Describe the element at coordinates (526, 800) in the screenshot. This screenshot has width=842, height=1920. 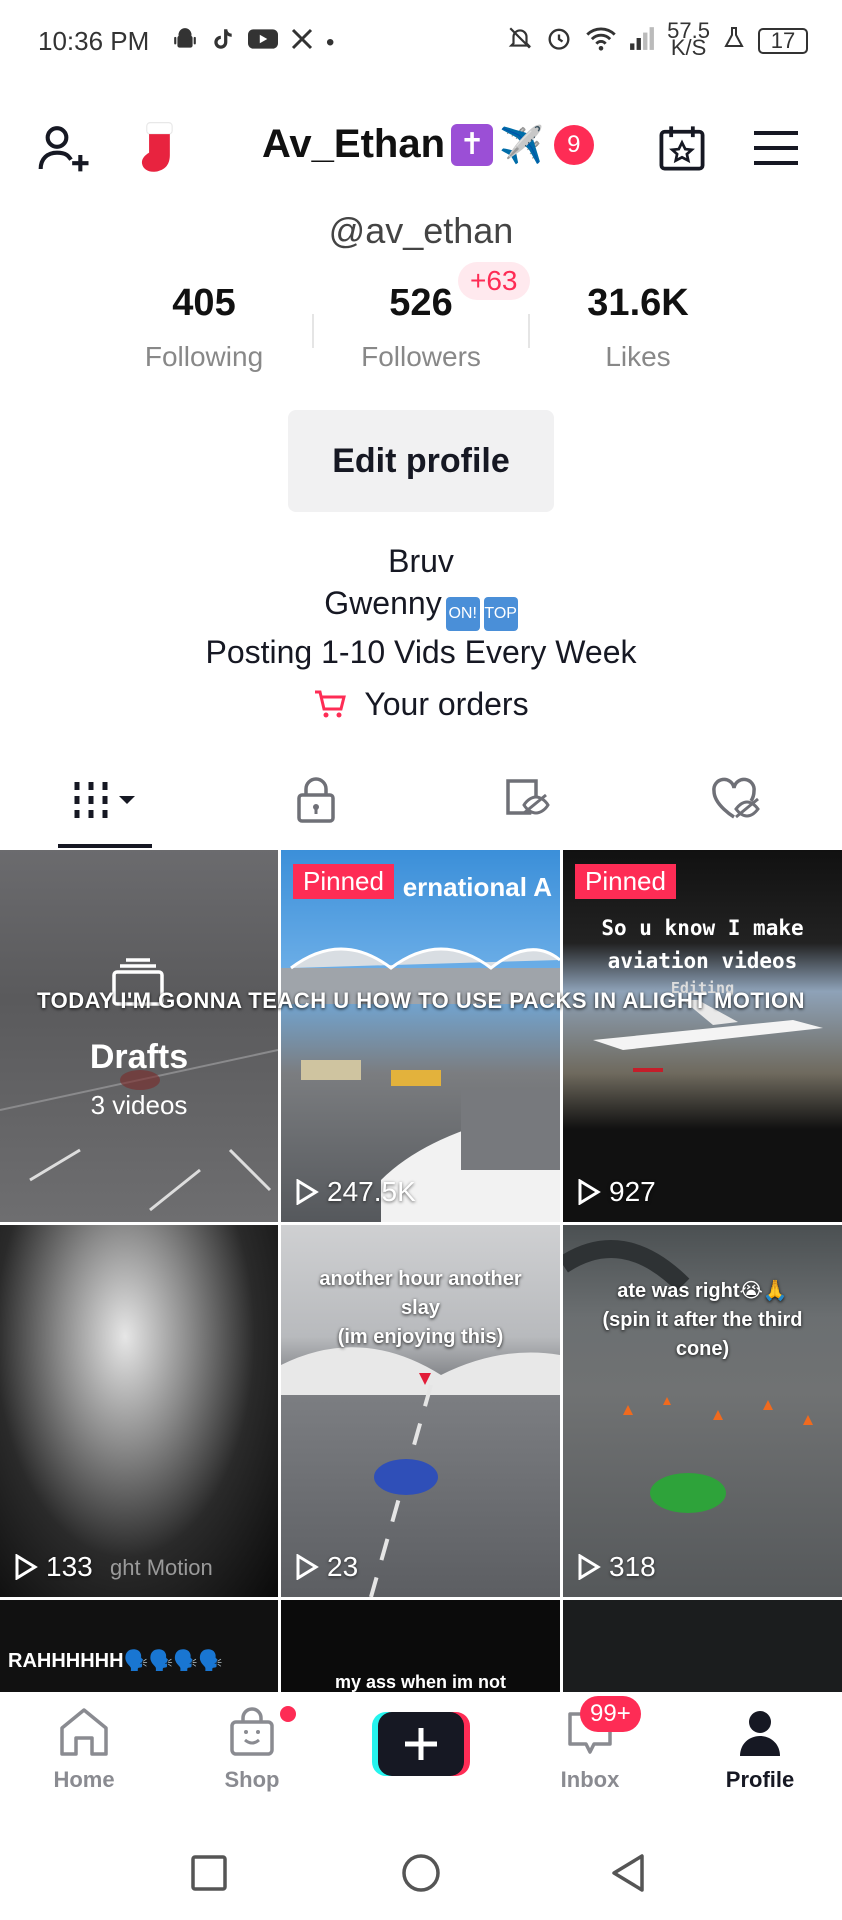
I see `reposts-icon` at that location.